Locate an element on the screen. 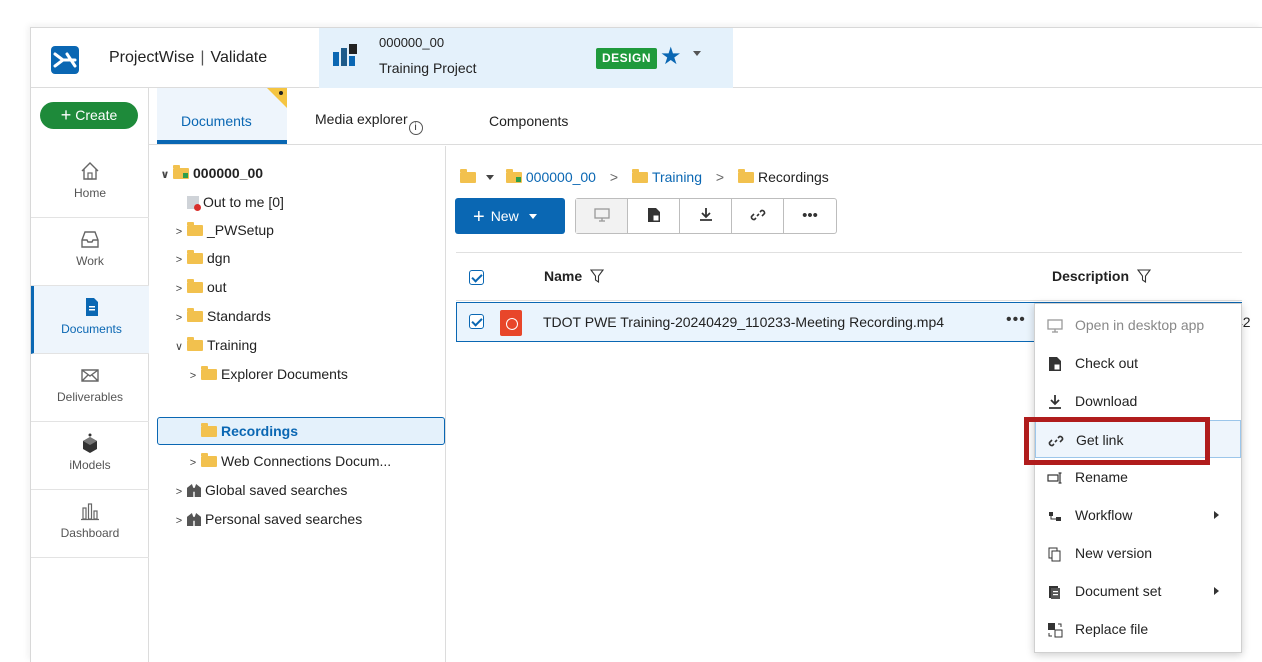  nav-documents: Documents is located at coordinates (90, 320).